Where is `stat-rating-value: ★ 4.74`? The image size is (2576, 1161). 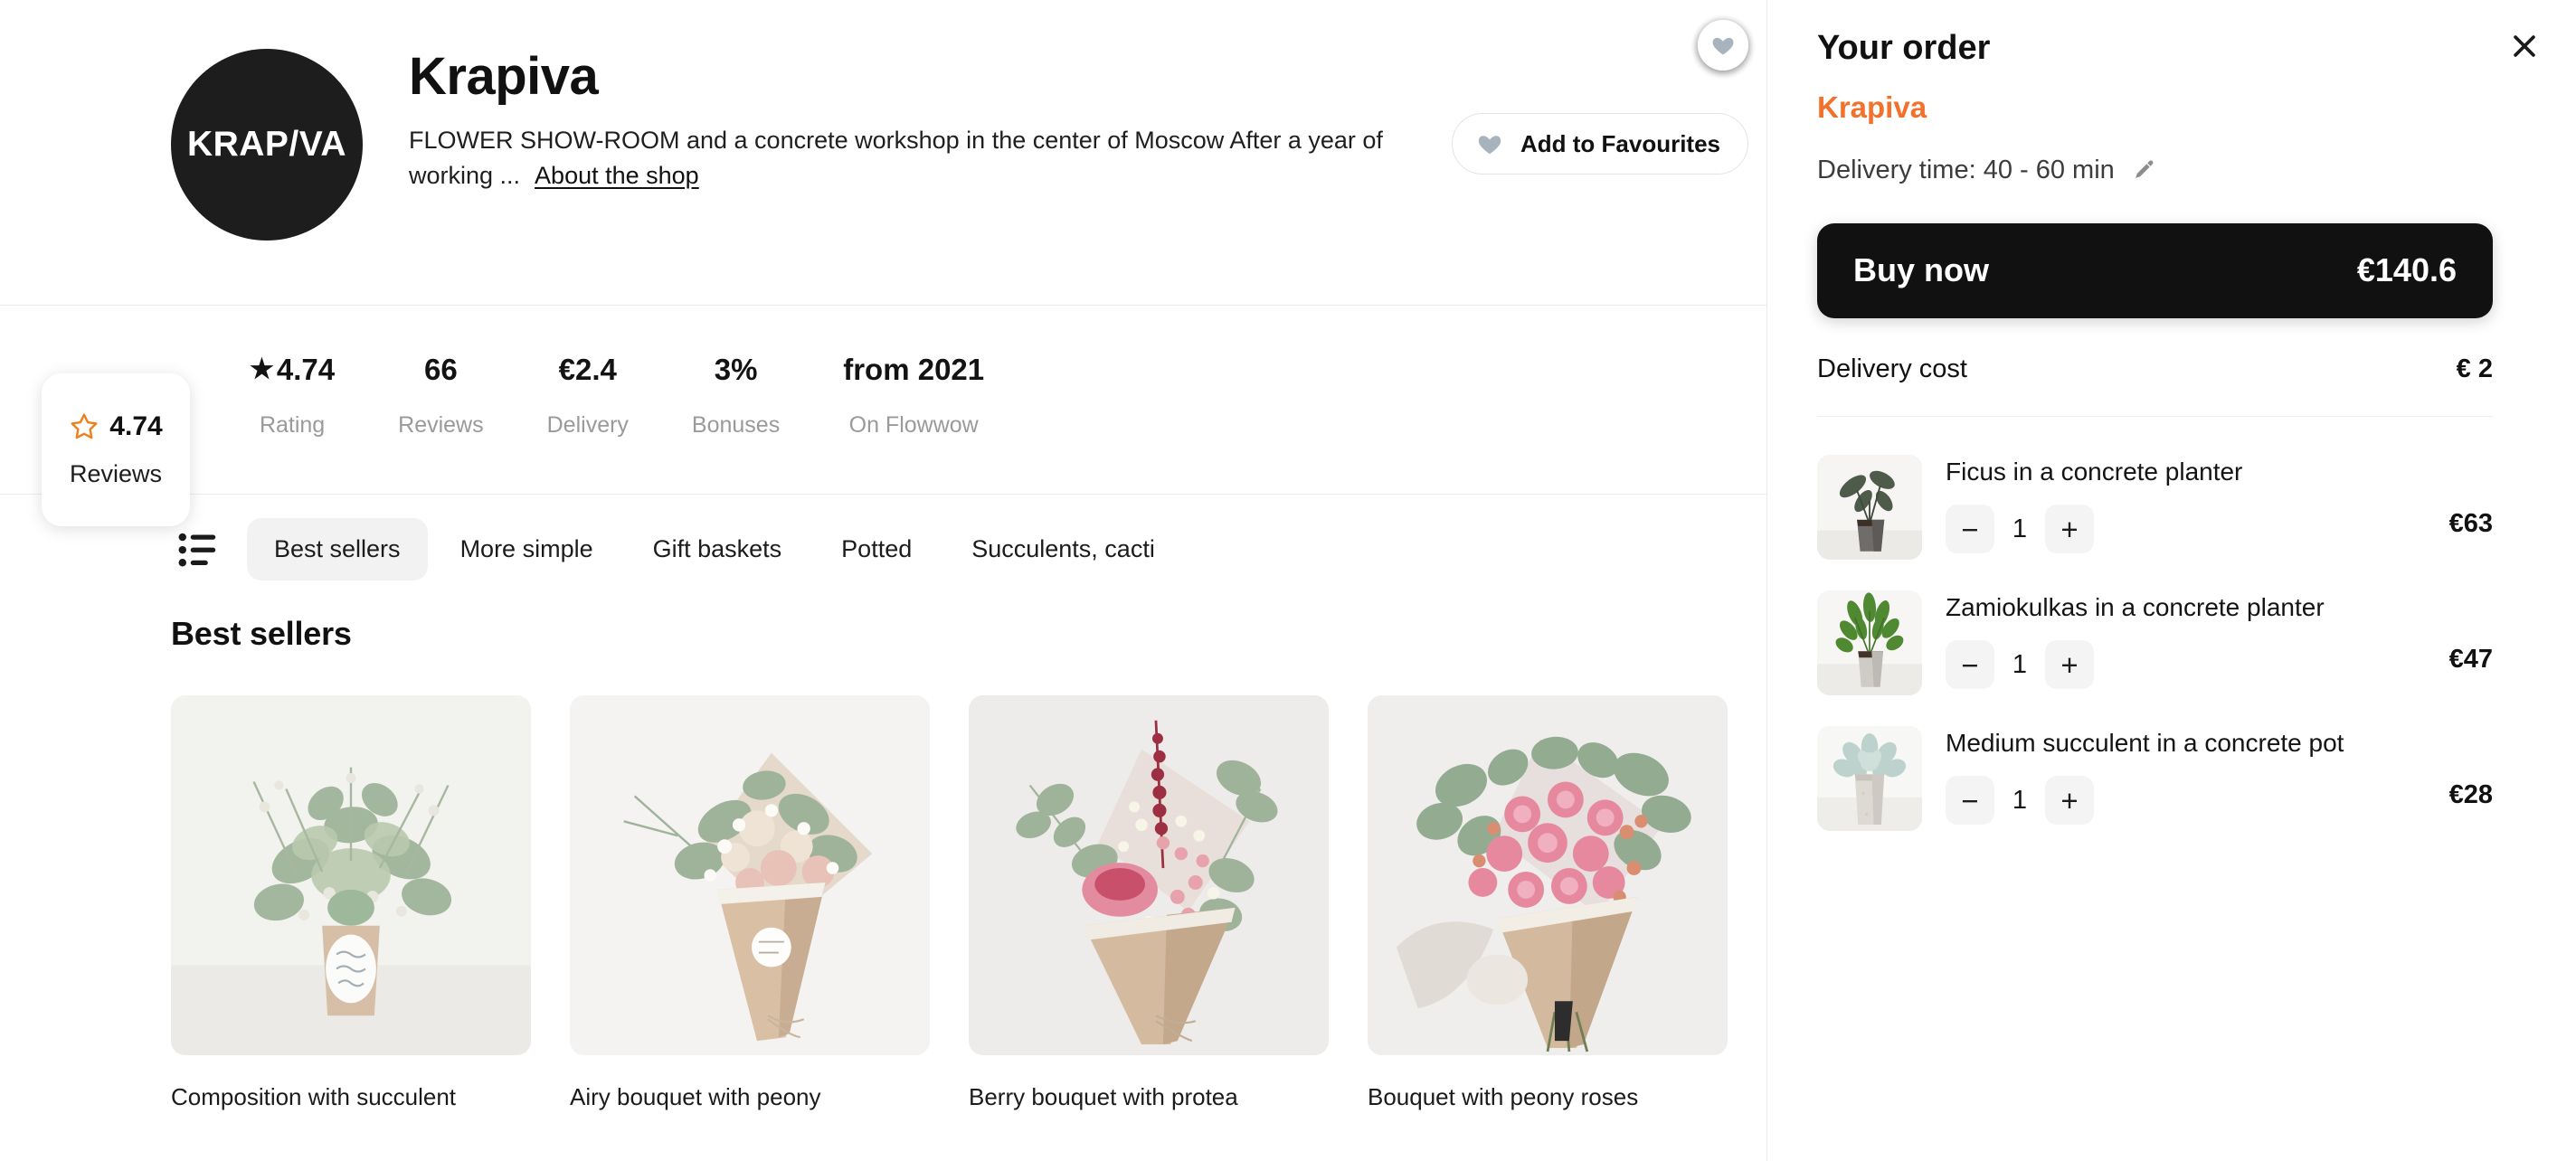
stat-rating-value: ★ 4.74 is located at coordinates (292, 369).